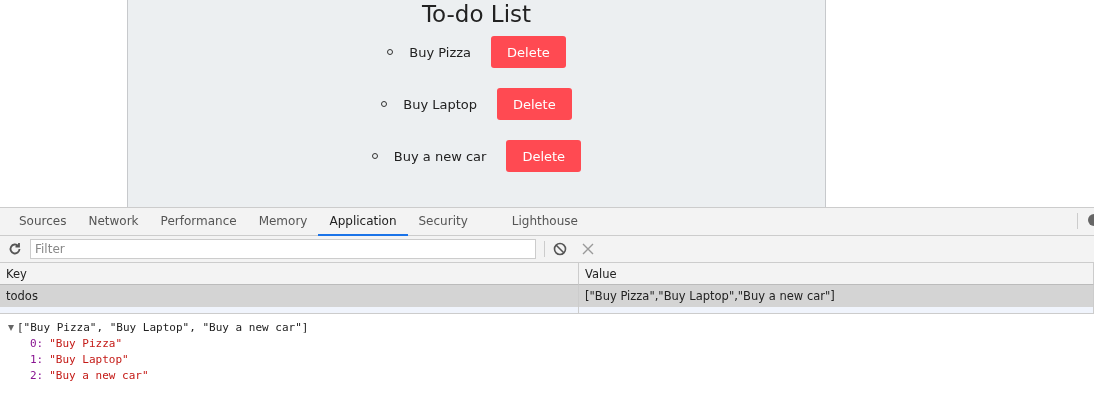 The height and width of the screenshot is (401, 1094). Describe the element at coordinates (588, 249) in the screenshot. I see `close-icon` at that location.